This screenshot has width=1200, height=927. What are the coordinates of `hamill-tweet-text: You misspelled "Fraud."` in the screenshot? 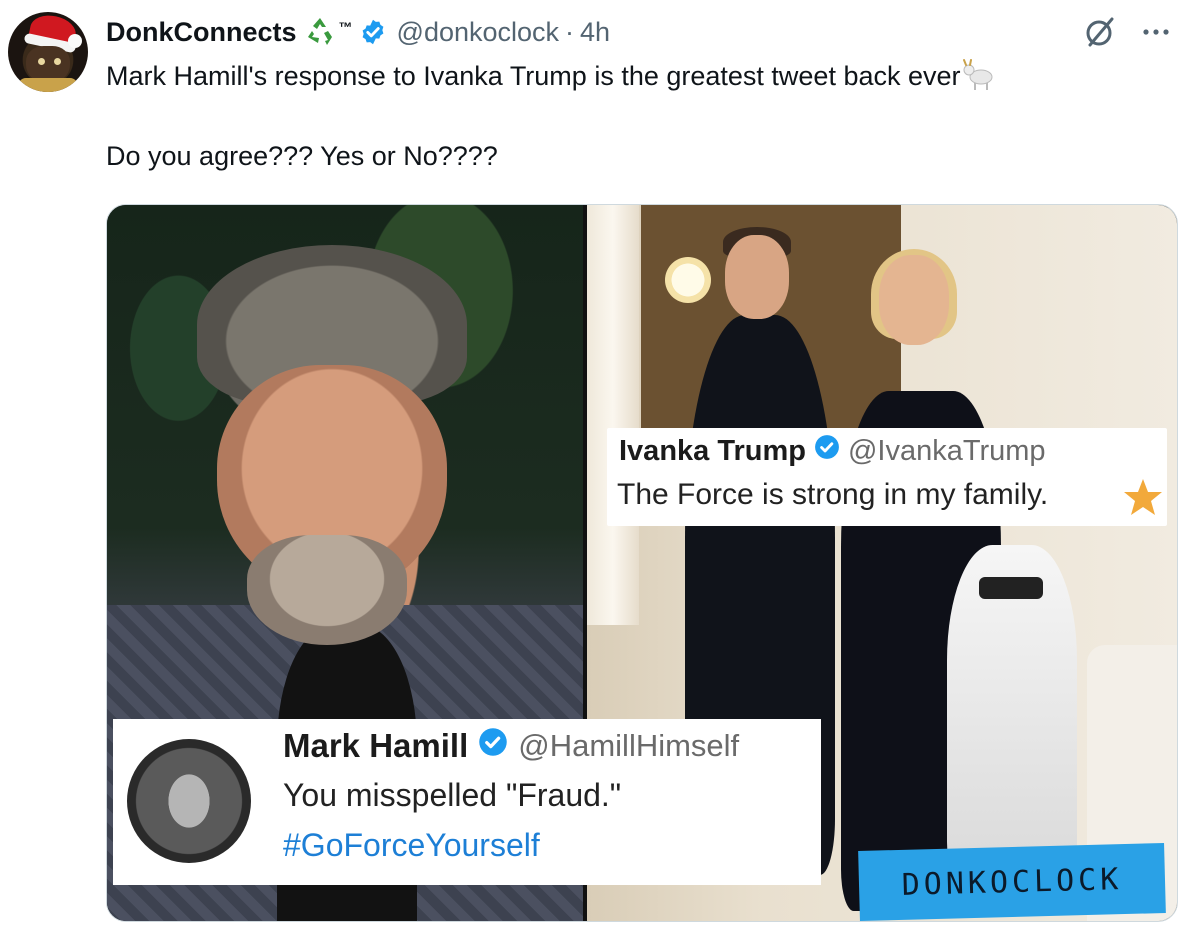 It's located at (452, 795).